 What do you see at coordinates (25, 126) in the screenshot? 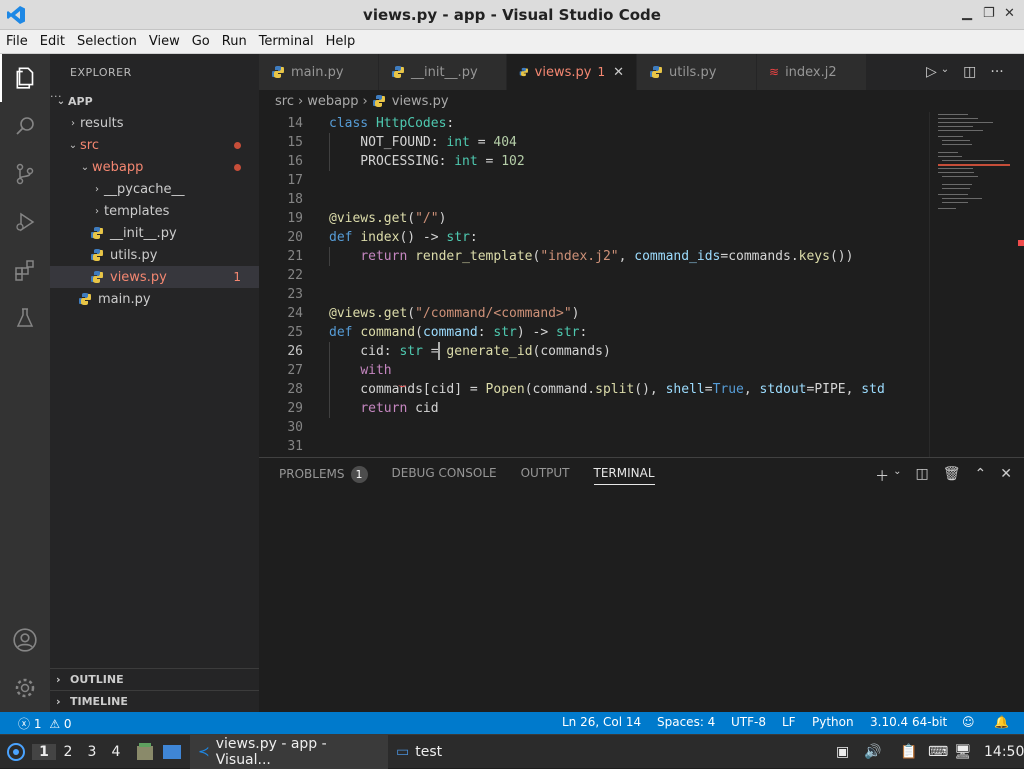
I see `search-icon` at bounding box center [25, 126].